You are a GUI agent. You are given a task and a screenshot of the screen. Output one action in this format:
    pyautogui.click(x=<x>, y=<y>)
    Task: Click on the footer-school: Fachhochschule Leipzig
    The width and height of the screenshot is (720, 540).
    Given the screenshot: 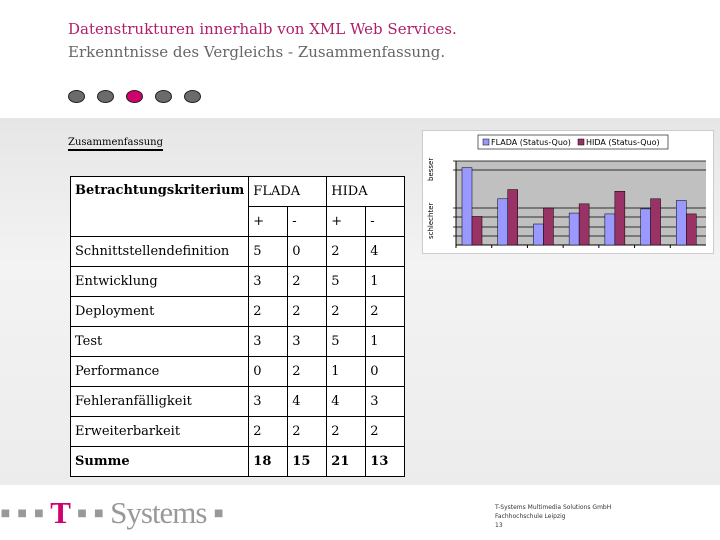 What is the action you would take?
    pyautogui.click(x=530, y=516)
    